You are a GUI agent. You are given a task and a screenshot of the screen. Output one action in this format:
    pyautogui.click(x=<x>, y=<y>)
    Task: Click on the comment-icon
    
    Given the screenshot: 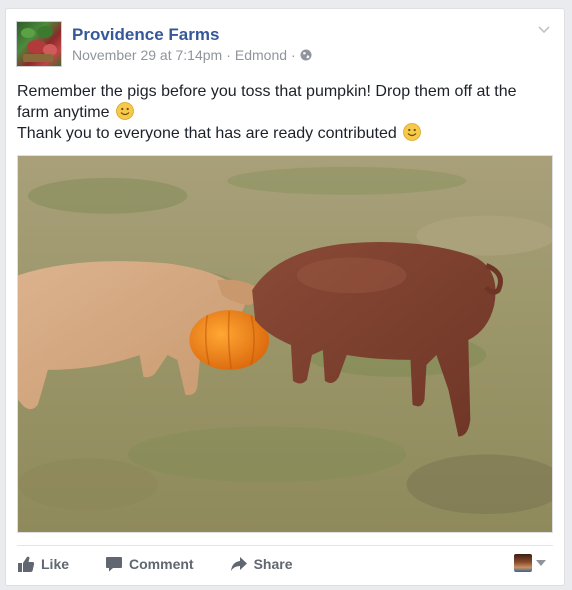 What is the action you would take?
    pyautogui.click(x=114, y=564)
    